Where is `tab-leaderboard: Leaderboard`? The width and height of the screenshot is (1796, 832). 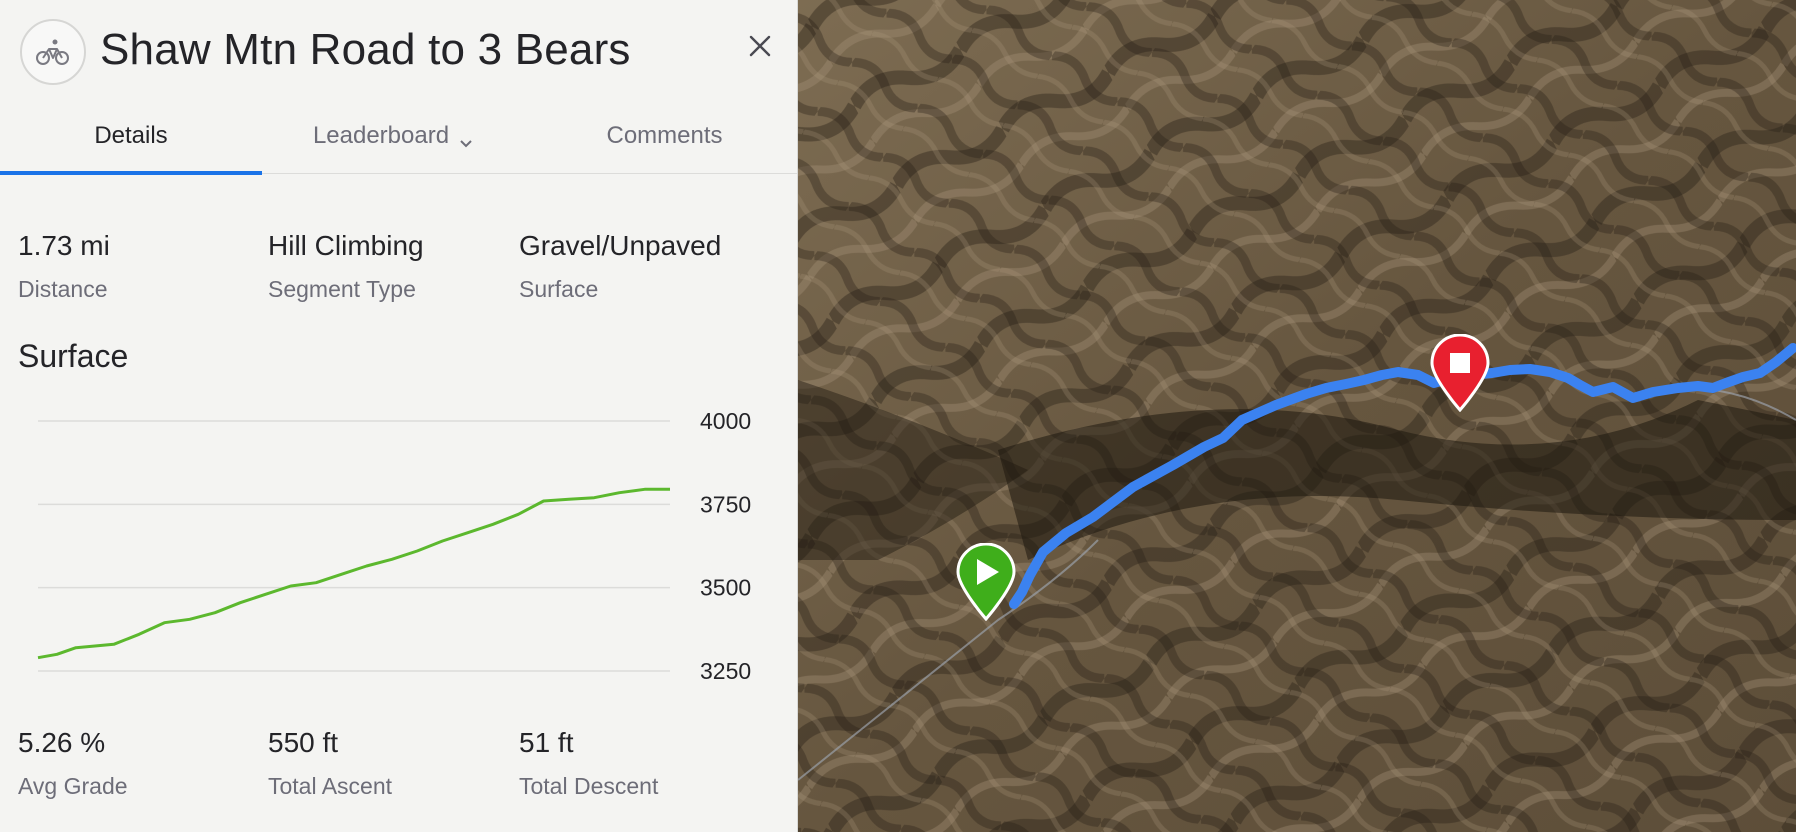
tab-leaderboard: Leaderboard is located at coordinates (393, 141).